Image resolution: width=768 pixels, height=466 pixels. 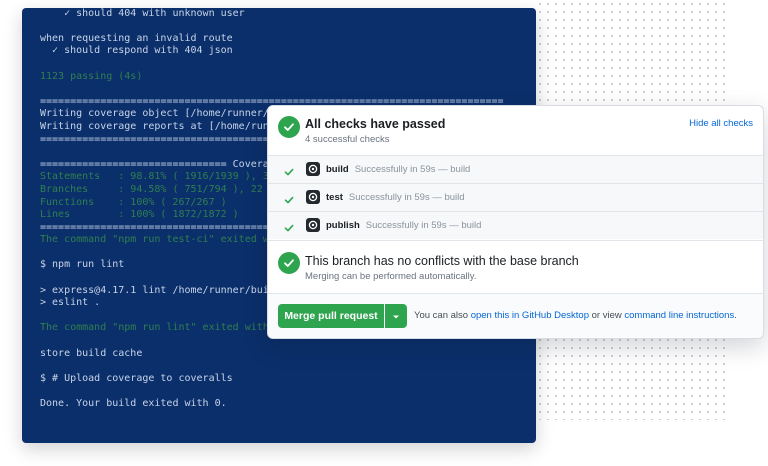 I want to click on checks-summary-subtitle: 4 successful checks, so click(x=347, y=139).